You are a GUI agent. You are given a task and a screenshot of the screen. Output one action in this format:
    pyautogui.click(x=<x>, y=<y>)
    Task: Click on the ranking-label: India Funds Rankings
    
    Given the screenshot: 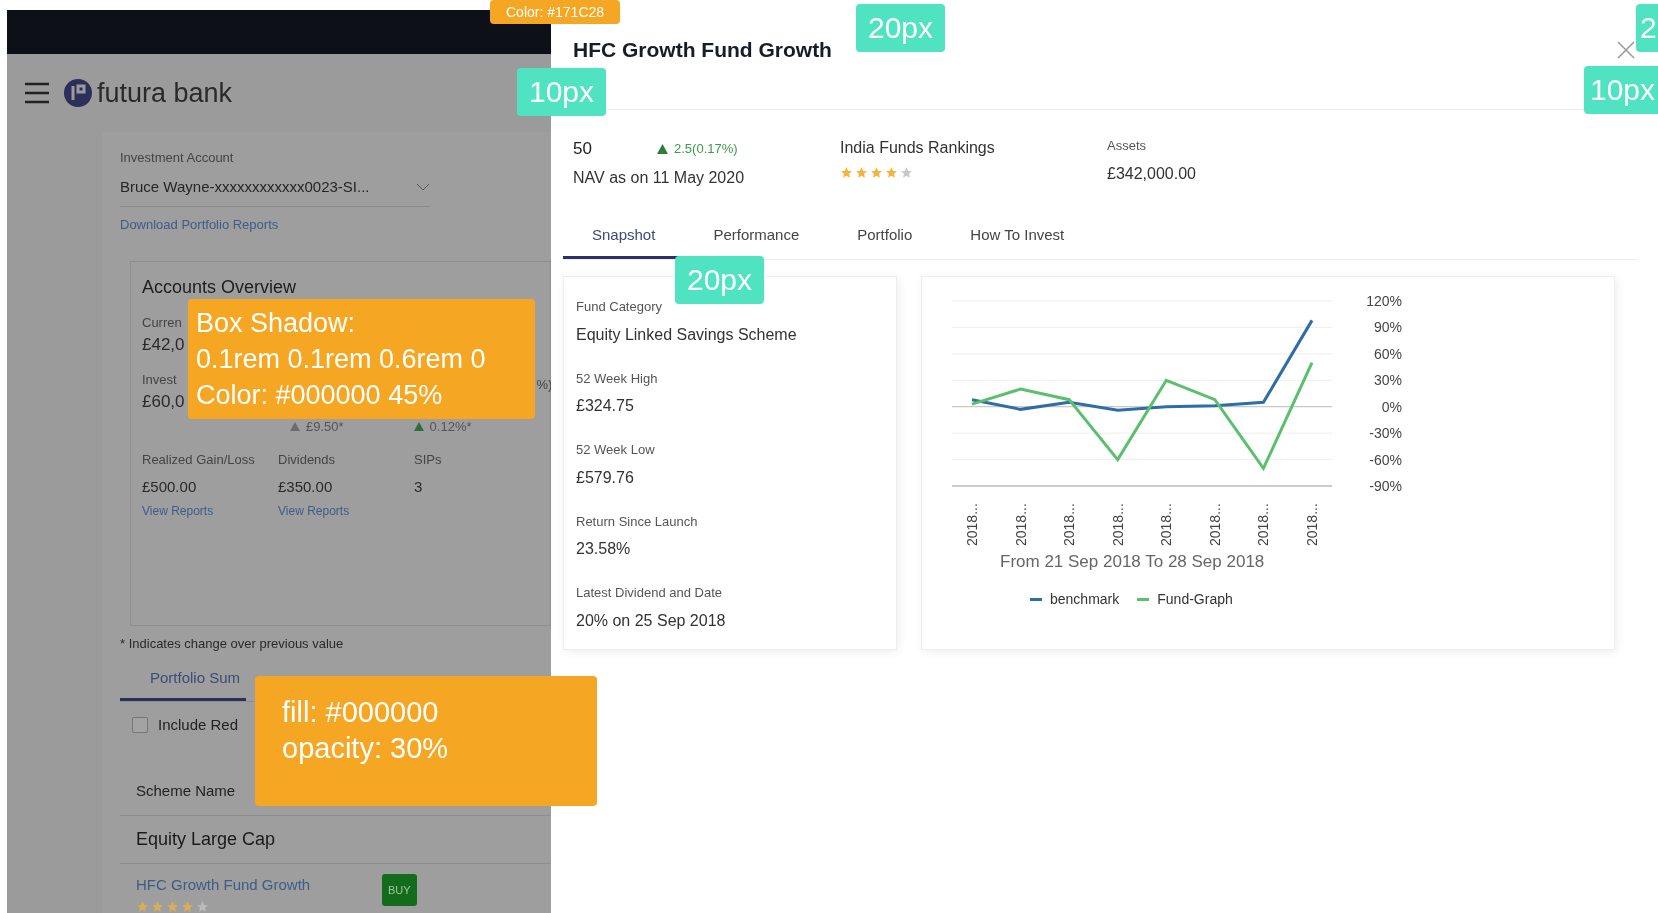 What is the action you would take?
    pyautogui.click(x=918, y=148)
    